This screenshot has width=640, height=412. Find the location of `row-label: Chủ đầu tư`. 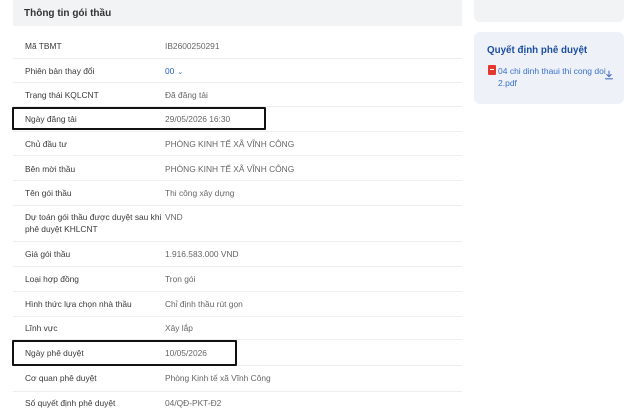

row-label: Chủ đầu tư is located at coordinates (46, 144).